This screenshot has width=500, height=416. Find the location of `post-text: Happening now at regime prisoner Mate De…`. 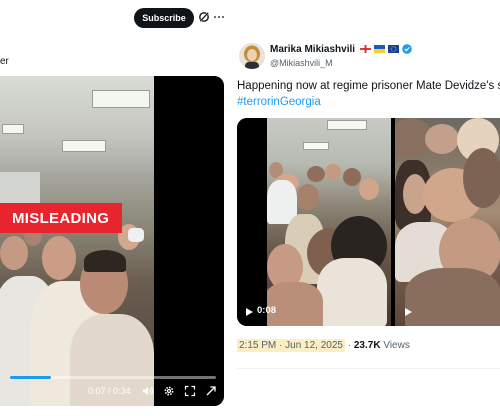

post-text: Happening now at regime prisoner Mate De… is located at coordinates (368, 86).